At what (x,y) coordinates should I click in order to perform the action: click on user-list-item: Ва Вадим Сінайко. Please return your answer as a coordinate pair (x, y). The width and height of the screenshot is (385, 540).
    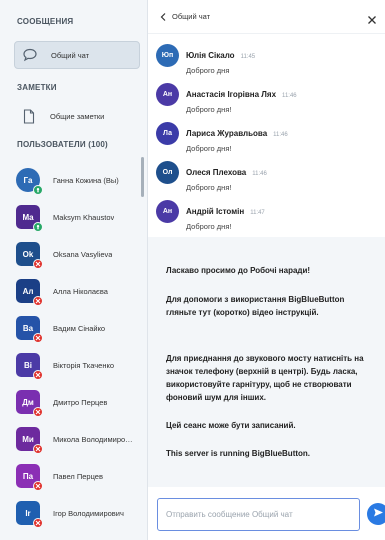
    Looking at the image, I should click on (79, 328).